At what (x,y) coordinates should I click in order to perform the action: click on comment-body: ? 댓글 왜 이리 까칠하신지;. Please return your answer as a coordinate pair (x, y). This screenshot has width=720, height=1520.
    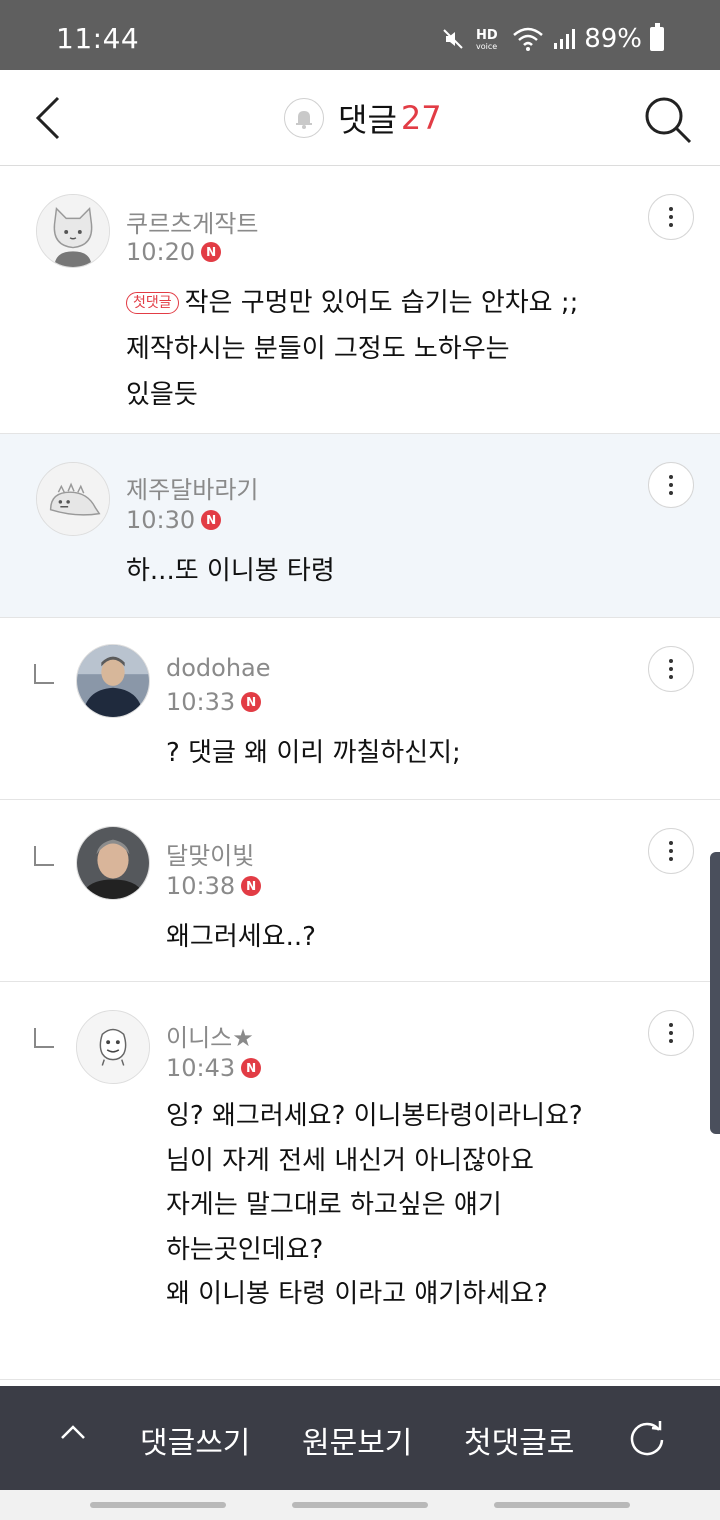
    Looking at the image, I should click on (313, 753).